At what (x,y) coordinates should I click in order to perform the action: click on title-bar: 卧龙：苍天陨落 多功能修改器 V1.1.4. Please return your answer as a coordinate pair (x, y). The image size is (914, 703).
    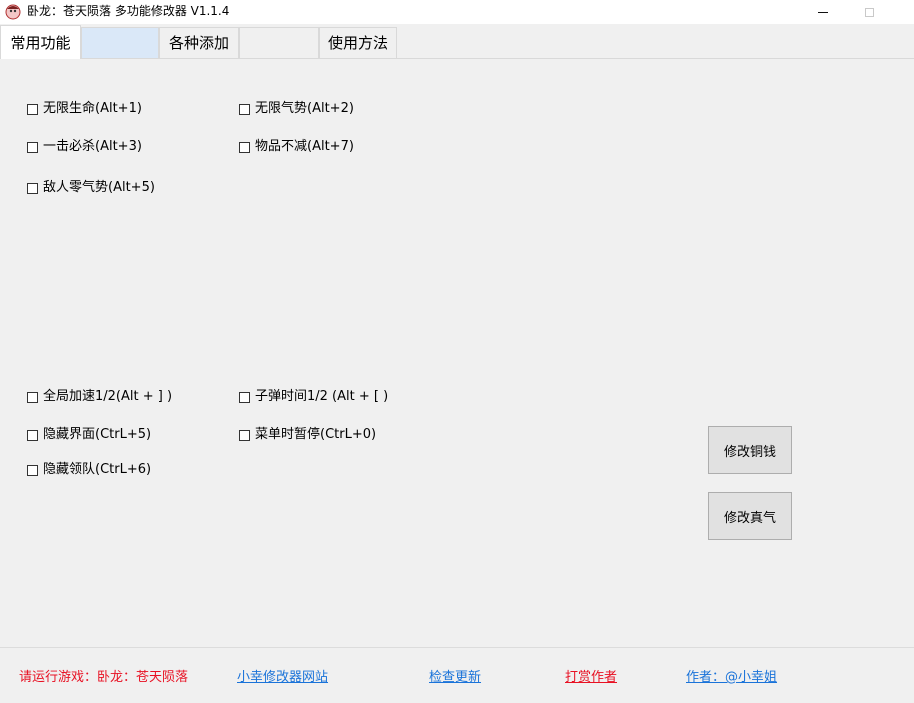
    Looking at the image, I should click on (457, 12).